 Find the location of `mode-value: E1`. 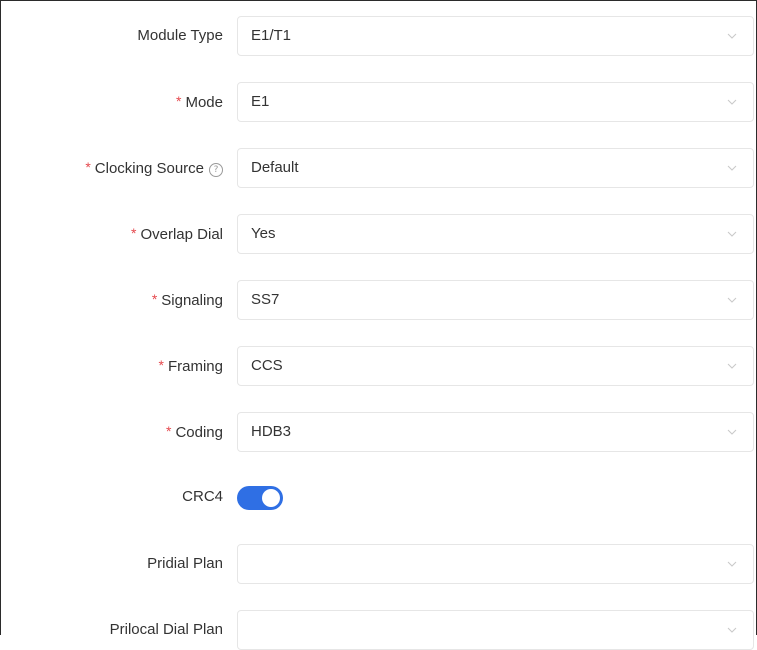

mode-value: E1 is located at coordinates (260, 101).